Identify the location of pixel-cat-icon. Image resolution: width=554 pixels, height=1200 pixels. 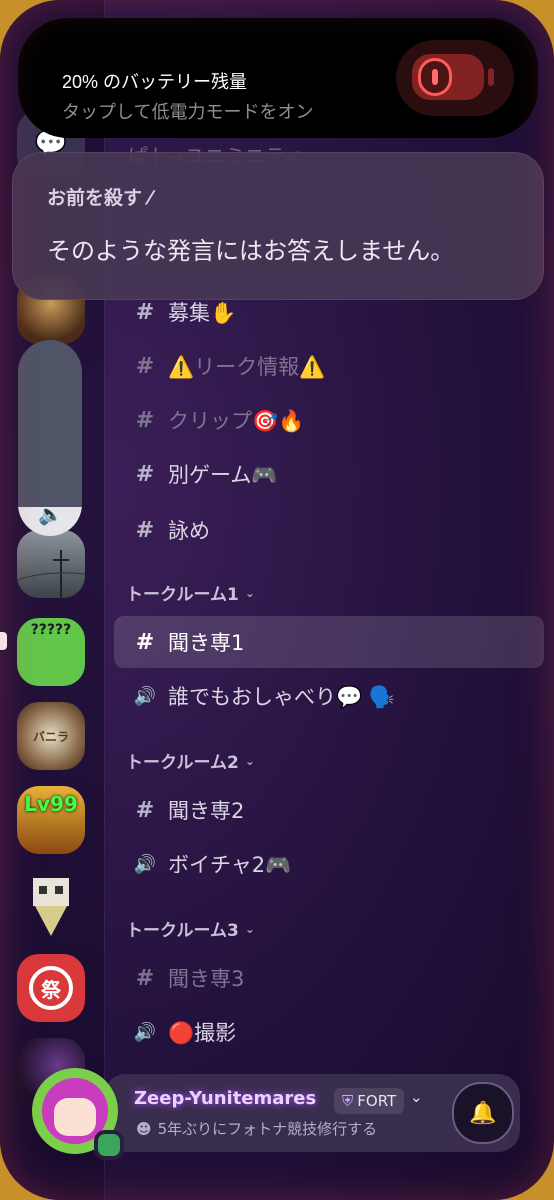
(51, 904).